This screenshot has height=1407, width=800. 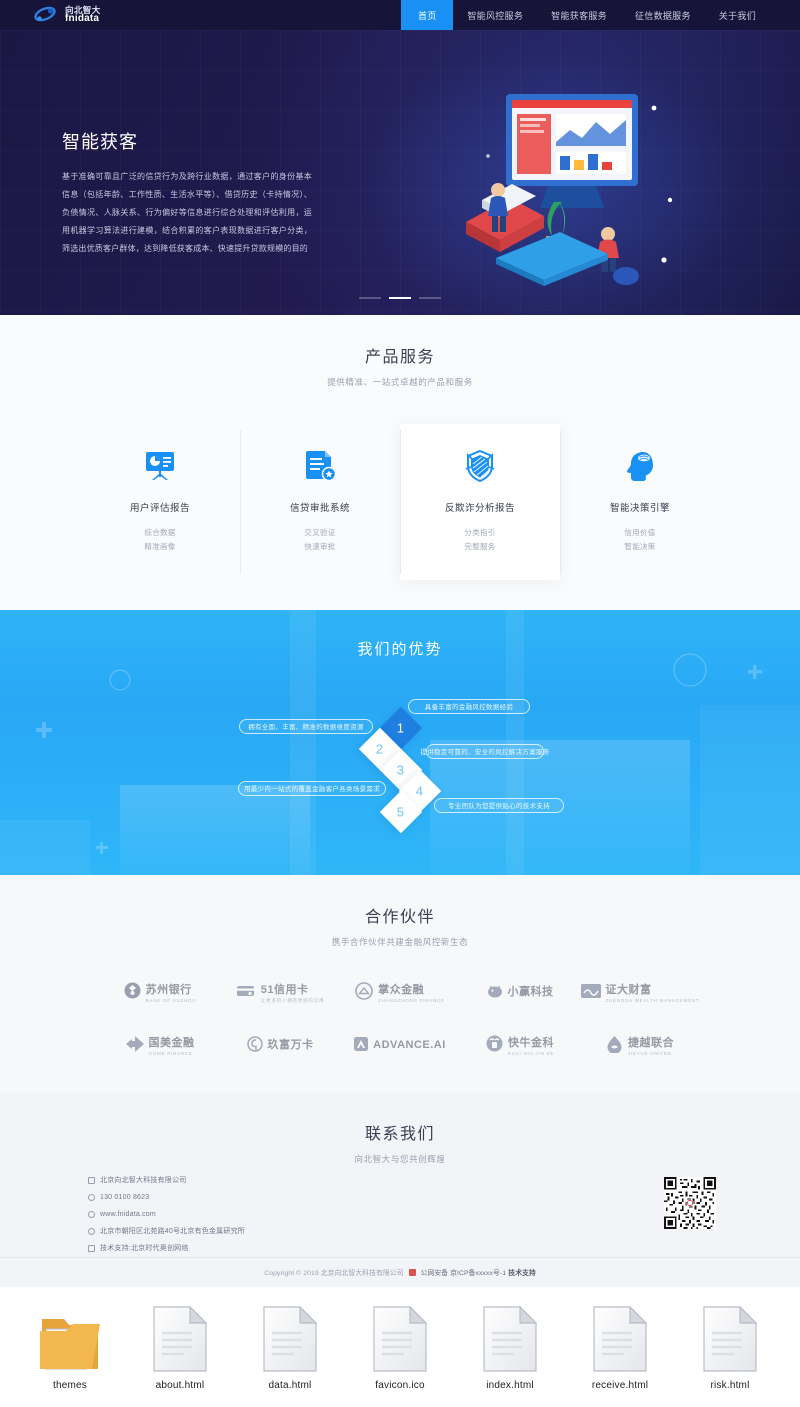 What do you see at coordinates (91, 1248) in the screenshot?
I see `wrench-icon` at bounding box center [91, 1248].